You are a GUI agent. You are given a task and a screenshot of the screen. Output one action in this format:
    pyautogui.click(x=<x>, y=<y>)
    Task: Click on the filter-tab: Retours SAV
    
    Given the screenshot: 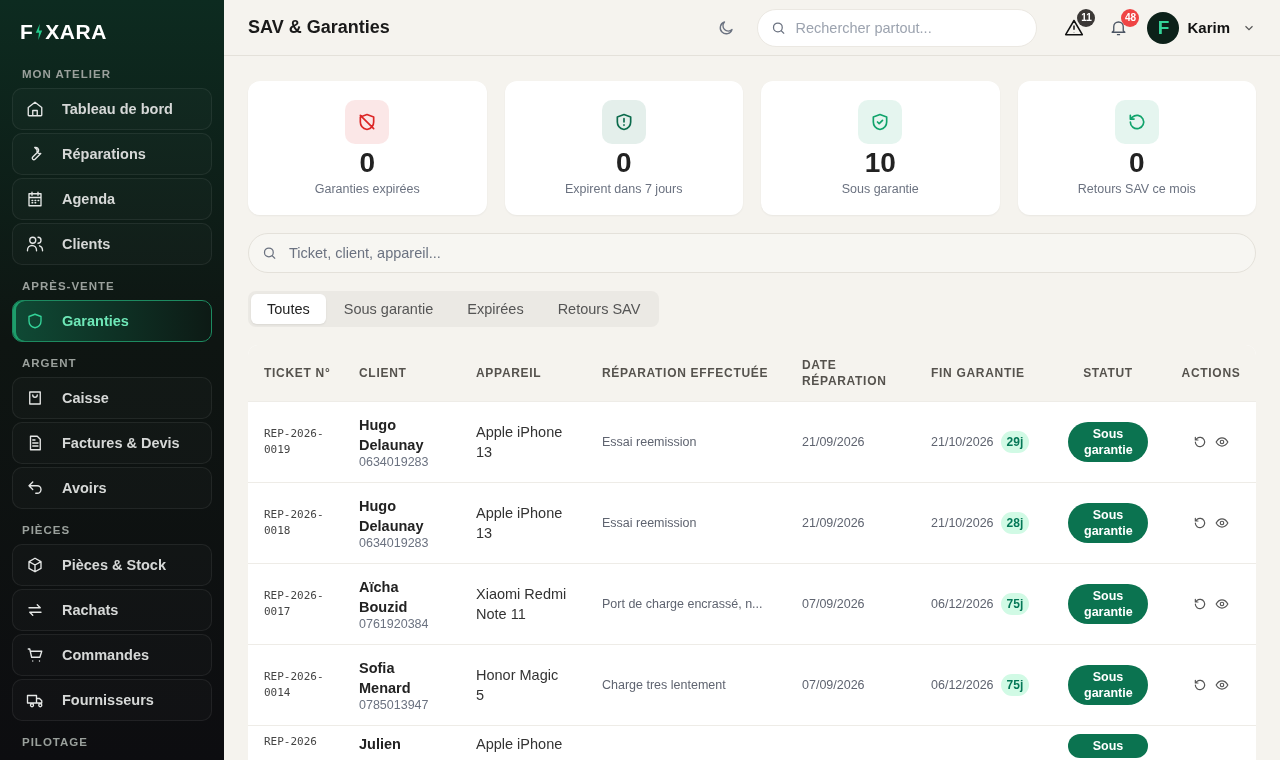 What is the action you would take?
    pyautogui.click(x=599, y=309)
    